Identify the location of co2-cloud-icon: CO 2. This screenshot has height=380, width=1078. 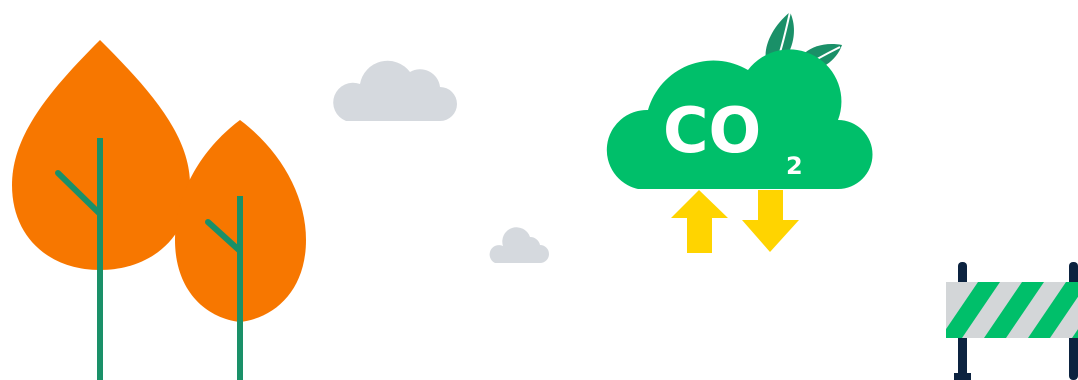
(739, 100).